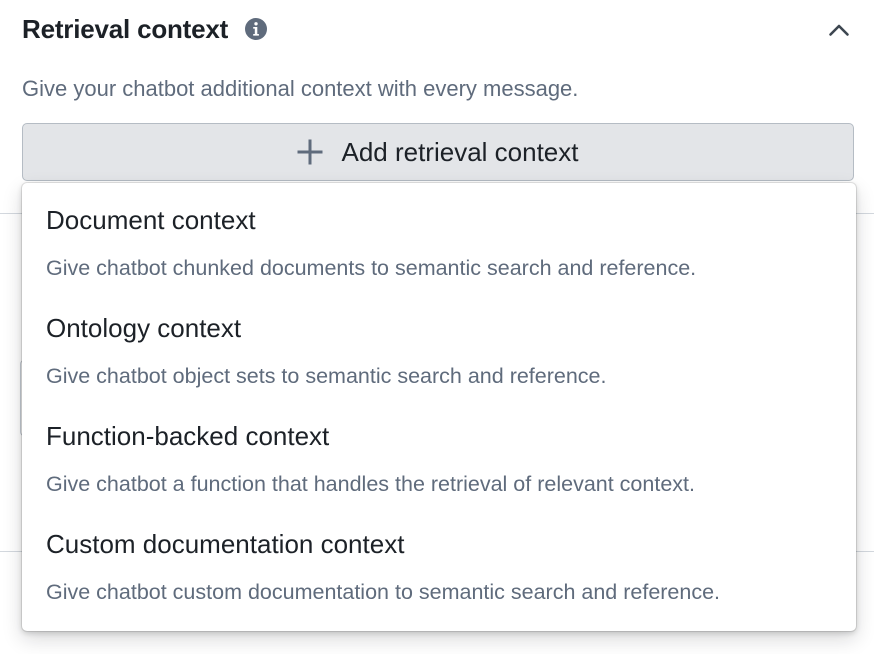  I want to click on add-button-label: Add retrieval context, so click(460, 151).